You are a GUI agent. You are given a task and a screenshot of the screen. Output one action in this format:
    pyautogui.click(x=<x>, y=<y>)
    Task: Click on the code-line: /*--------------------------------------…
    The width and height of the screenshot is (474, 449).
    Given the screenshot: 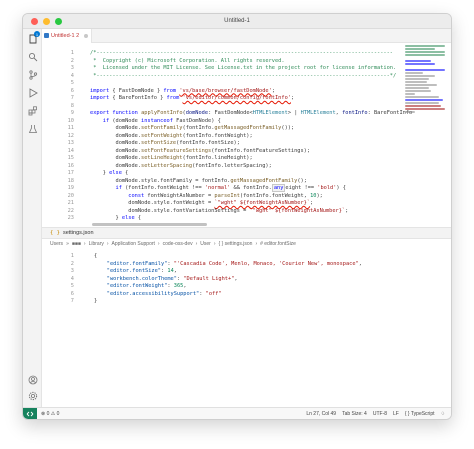 What is the action you would take?
    pyautogui.click(x=242, y=54)
    